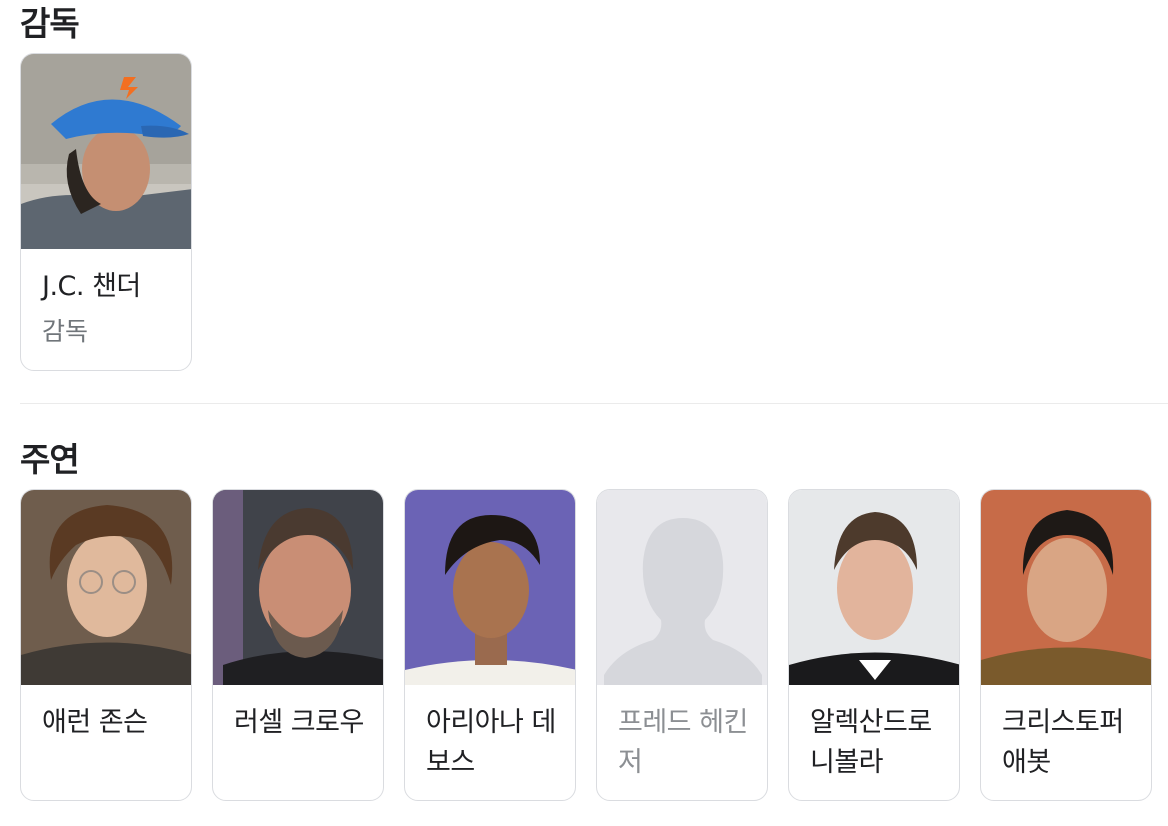 This screenshot has height=826, width=1168. I want to click on cast-card: 프레드 헤킨저, so click(682, 645).